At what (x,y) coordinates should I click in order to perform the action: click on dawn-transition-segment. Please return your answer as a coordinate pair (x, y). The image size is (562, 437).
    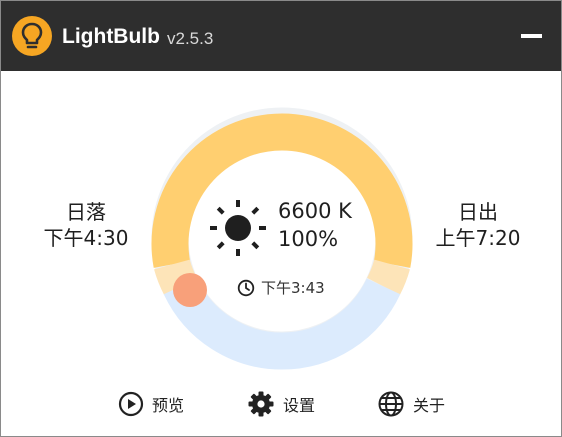
    Looking at the image, I should click on (388, 277).